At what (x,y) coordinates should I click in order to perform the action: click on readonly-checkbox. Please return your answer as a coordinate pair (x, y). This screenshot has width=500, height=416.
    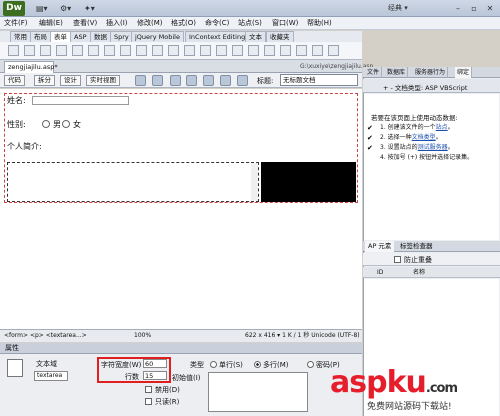
    Looking at the image, I should click on (148, 401).